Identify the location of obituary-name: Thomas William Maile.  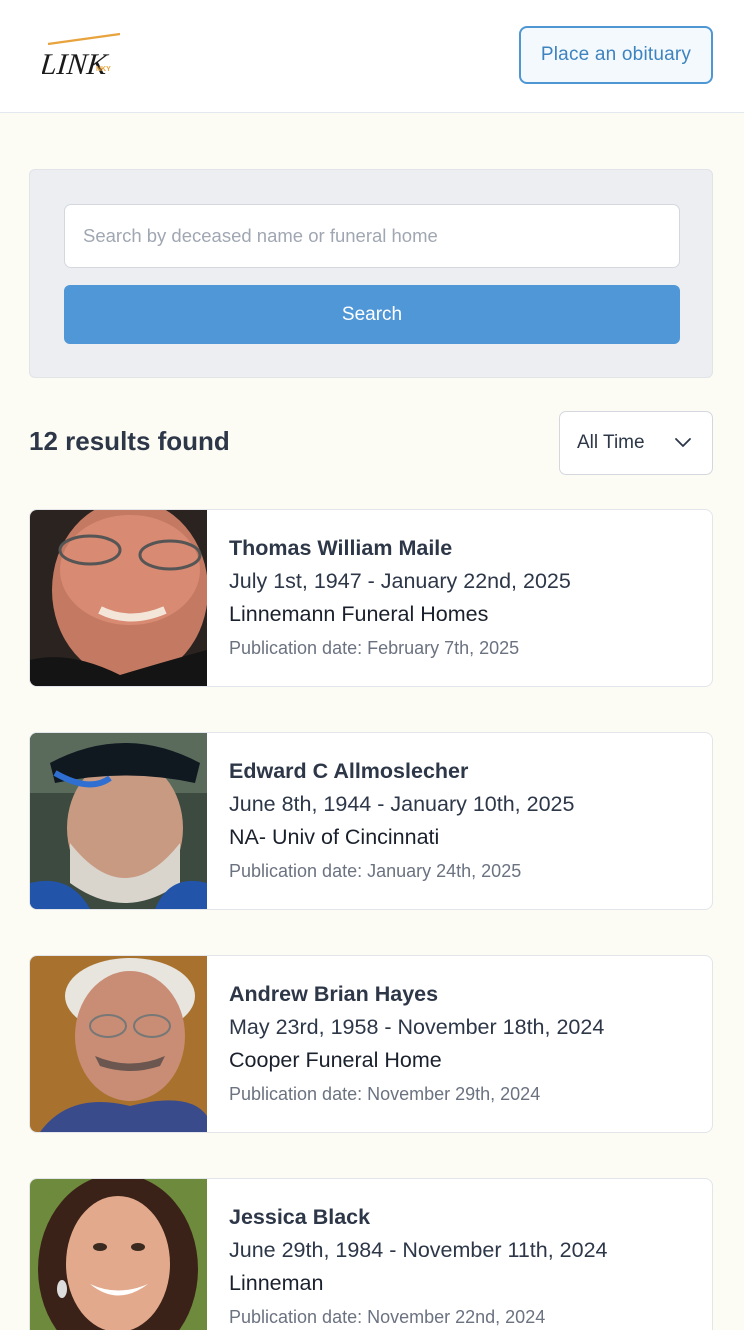
(340, 548).